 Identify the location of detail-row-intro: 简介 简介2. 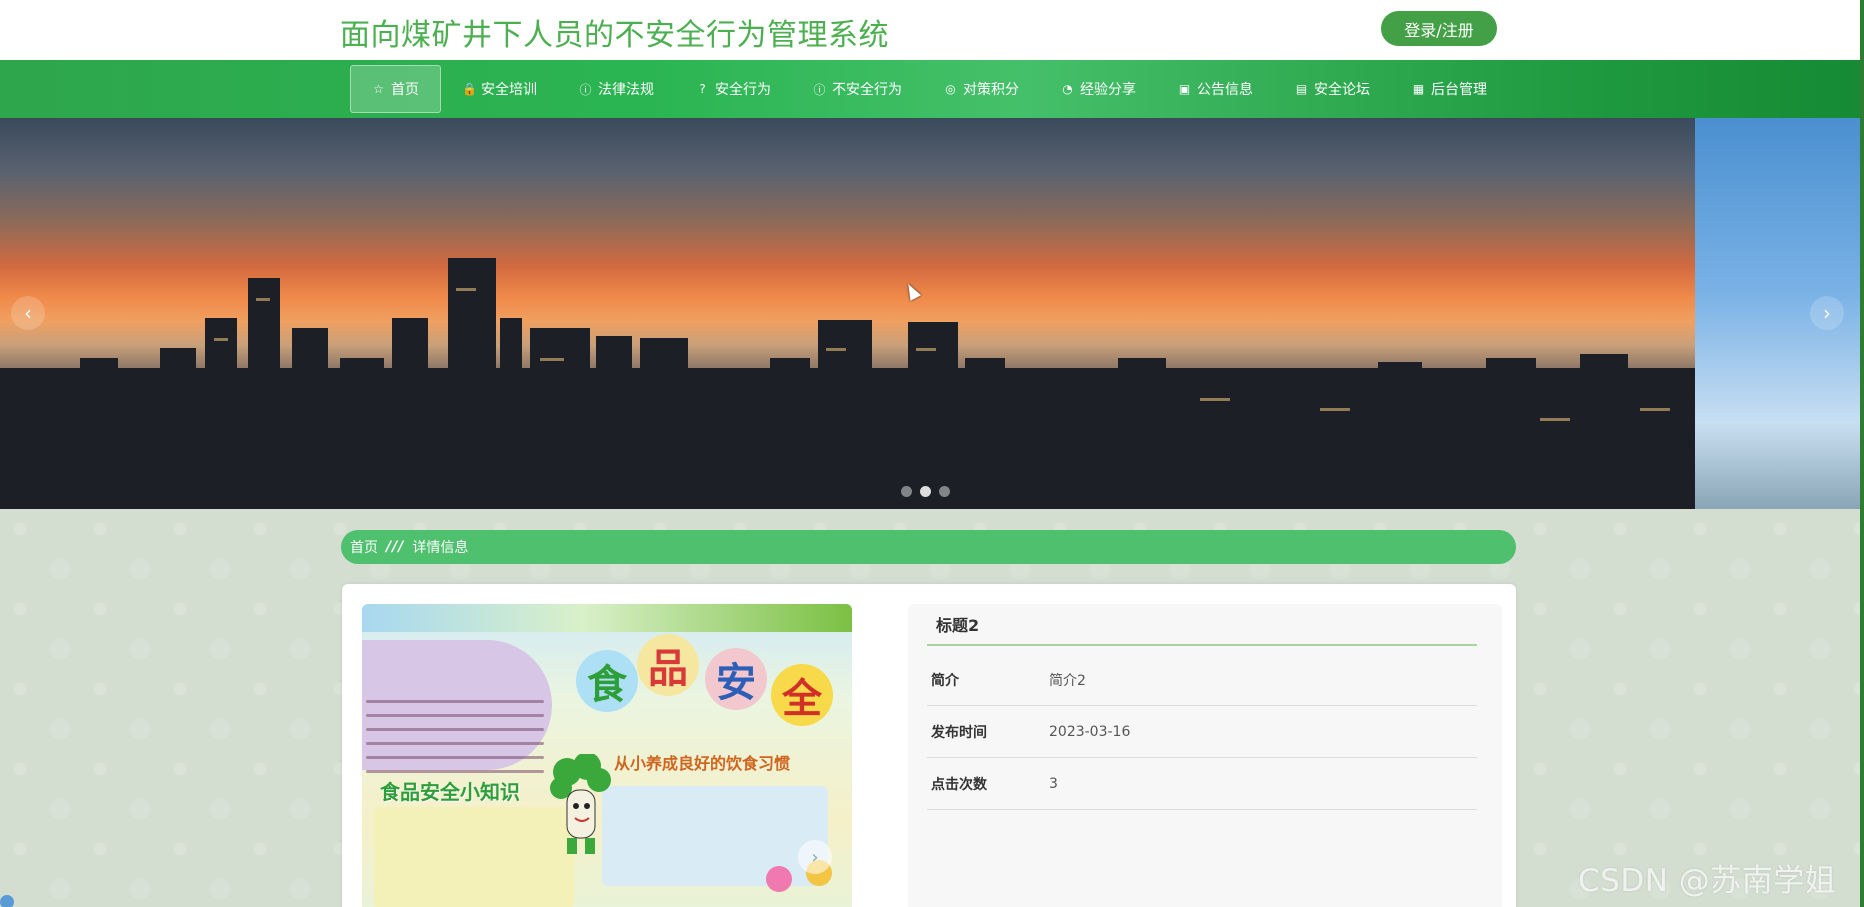
(1202, 680).